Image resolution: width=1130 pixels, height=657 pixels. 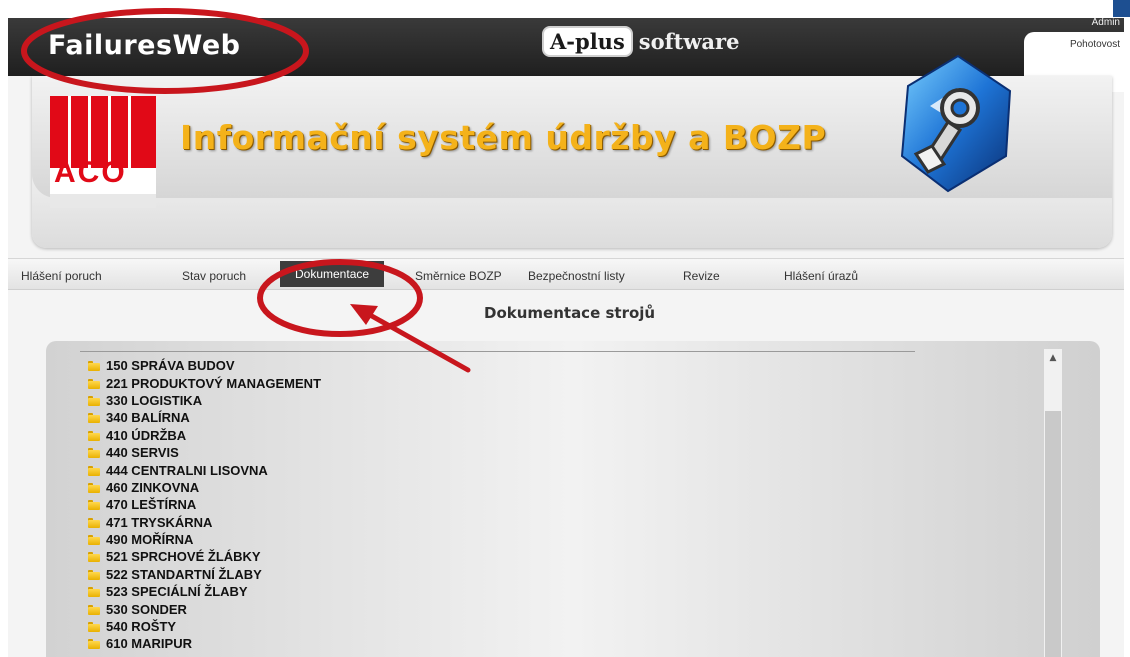 What do you see at coordinates (144, 45) in the screenshot?
I see `app-title: FailuresWeb` at bounding box center [144, 45].